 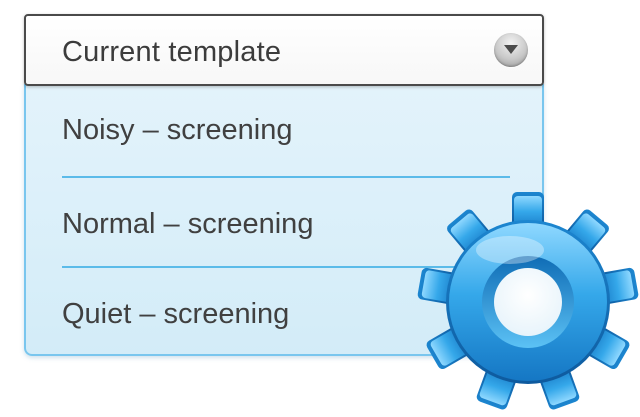 What do you see at coordinates (177, 130) in the screenshot?
I see `option-label: Noisy – screening` at bounding box center [177, 130].